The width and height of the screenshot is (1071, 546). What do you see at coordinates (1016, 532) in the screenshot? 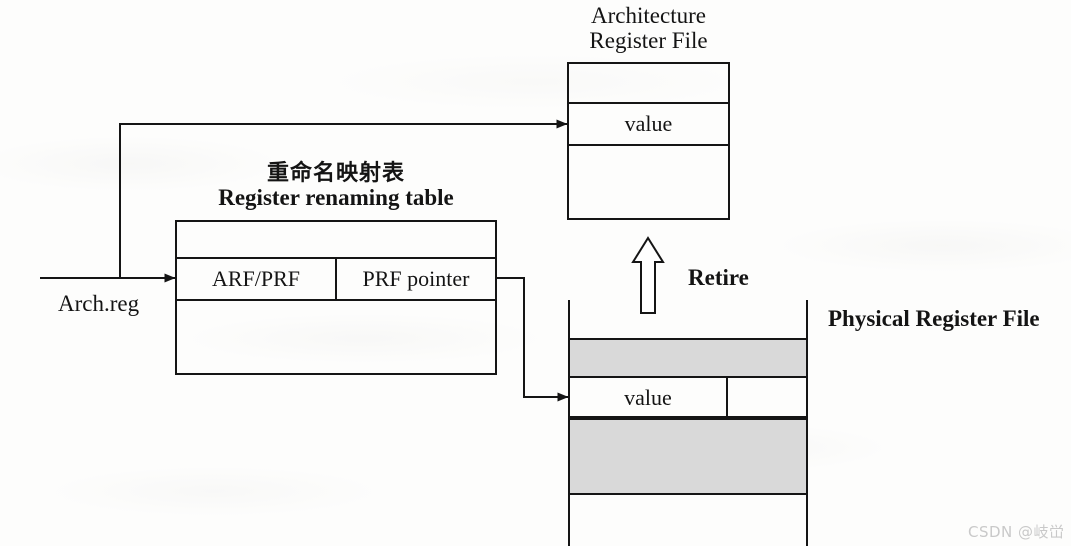
I see `csdn-watermark: CSDN @岐峃` at bounding box center [1016, 532].